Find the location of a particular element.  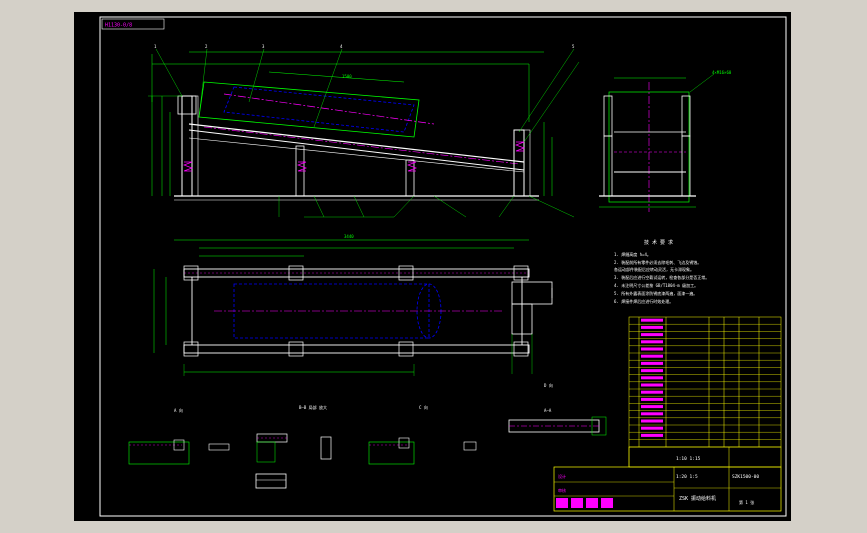

tech-line-3: 各运动部件装配后应转动灵活，无卡滞现象。 is located at coordinates (654, 269).